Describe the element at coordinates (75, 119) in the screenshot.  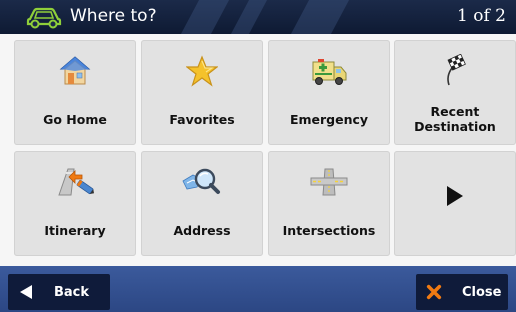
I see `tile-label: Go Home` at that location.